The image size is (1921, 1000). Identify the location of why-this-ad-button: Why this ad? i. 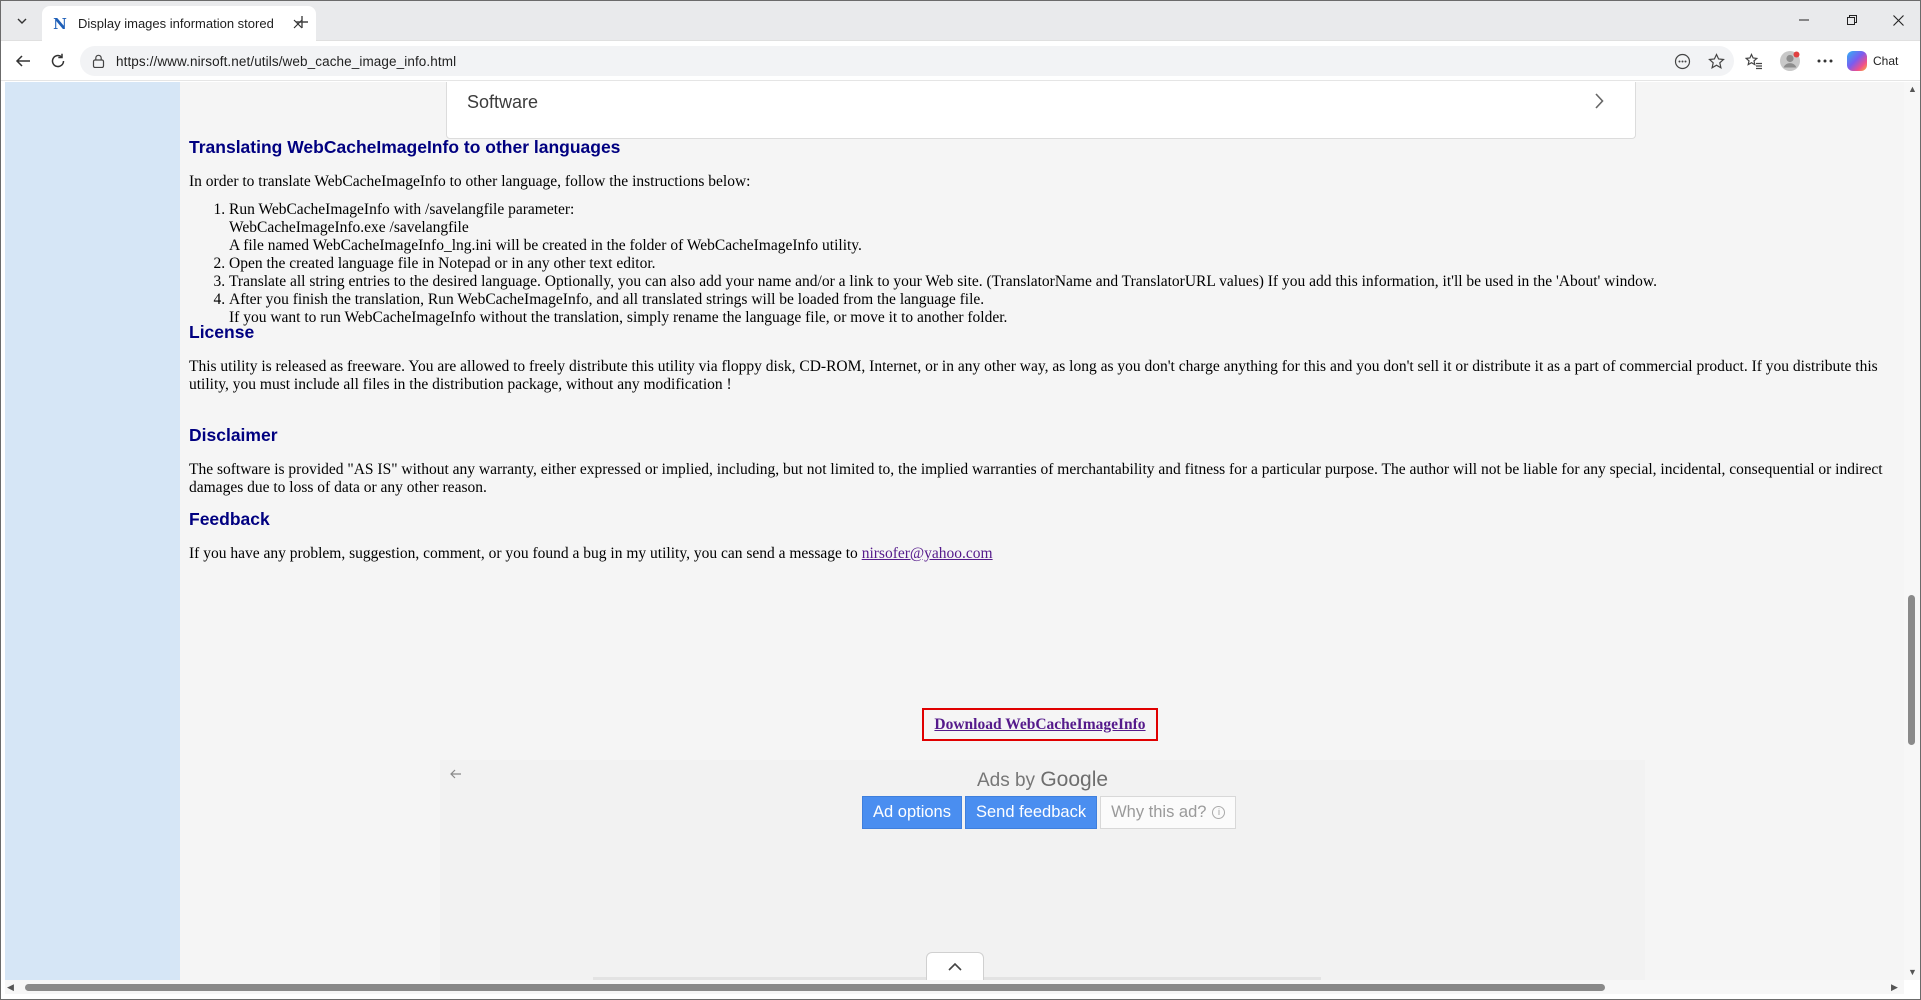
(1168, 812).